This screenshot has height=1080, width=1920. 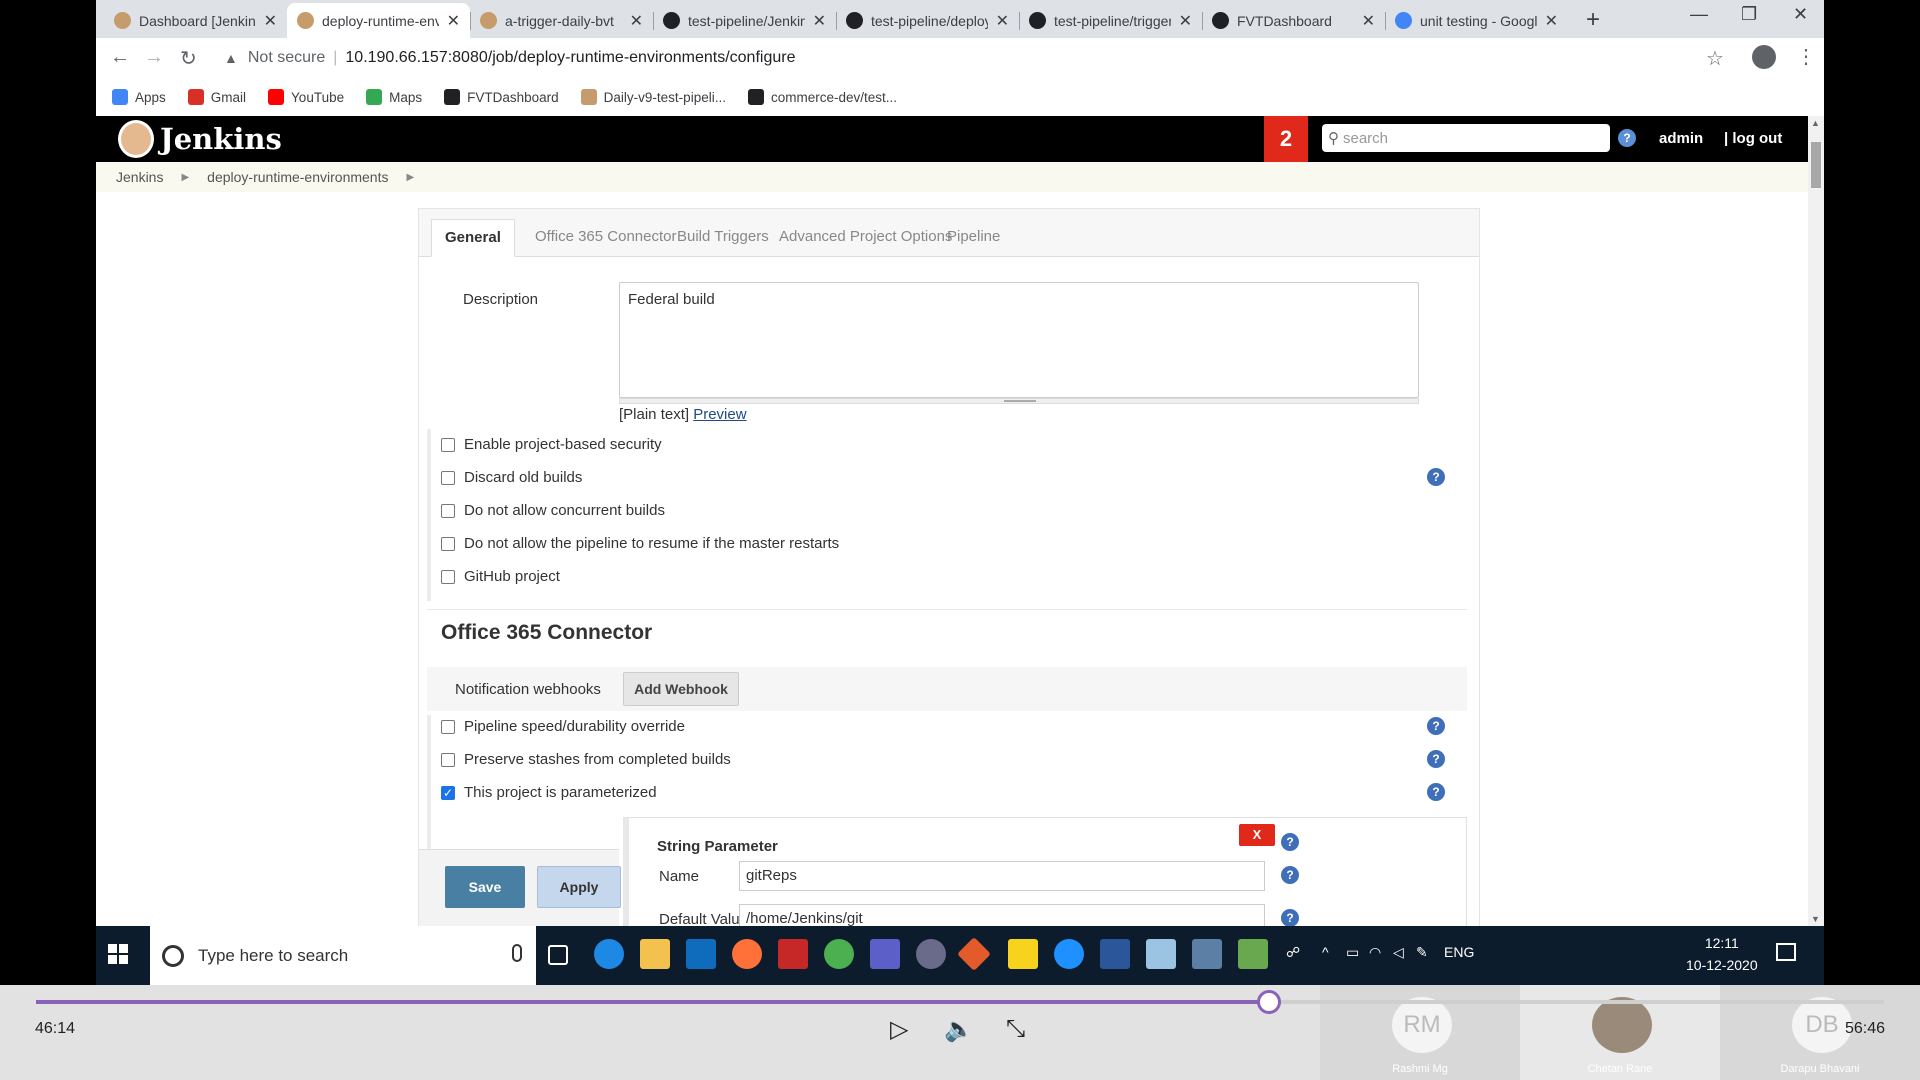 What do you see at coordinates (558, 955) in the screenshot?
I see `task-view-icon` at bounding box center [558, 955].